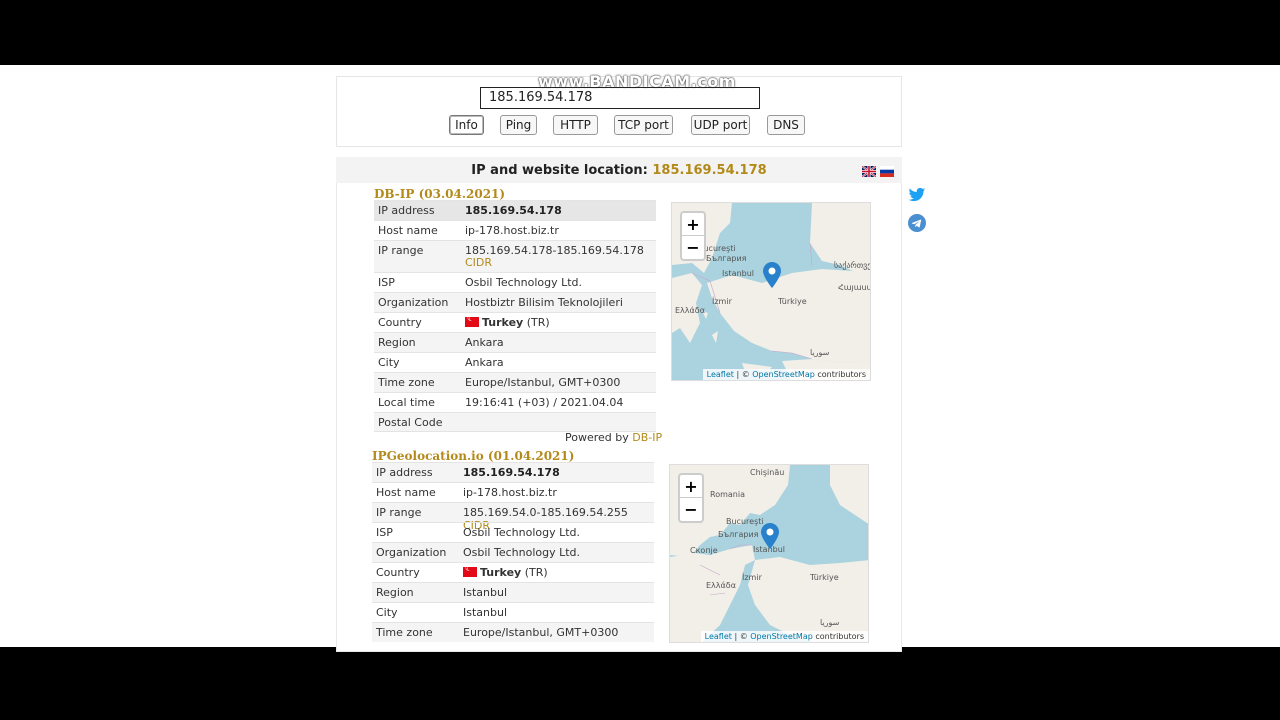 The image size is (1280, 720). Describe the element at coordinates (637, 81) in the screenshot. I see `bandicam-watermark: www.BANDICAM.com` at that location.